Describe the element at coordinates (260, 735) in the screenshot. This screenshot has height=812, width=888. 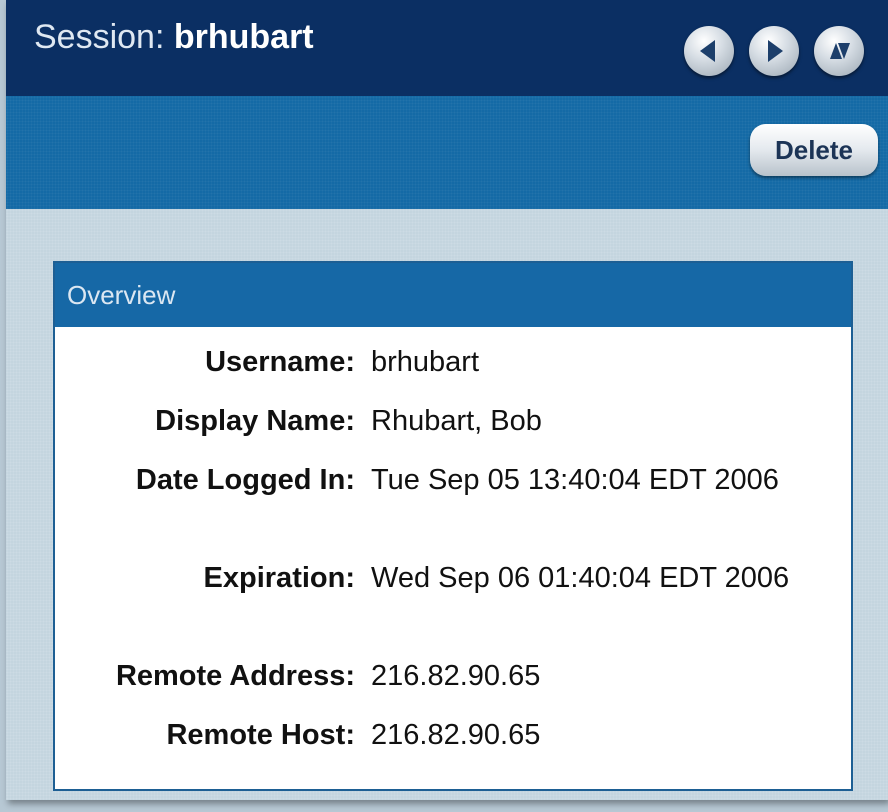
I see `field-label: Remote Host:` at that location.